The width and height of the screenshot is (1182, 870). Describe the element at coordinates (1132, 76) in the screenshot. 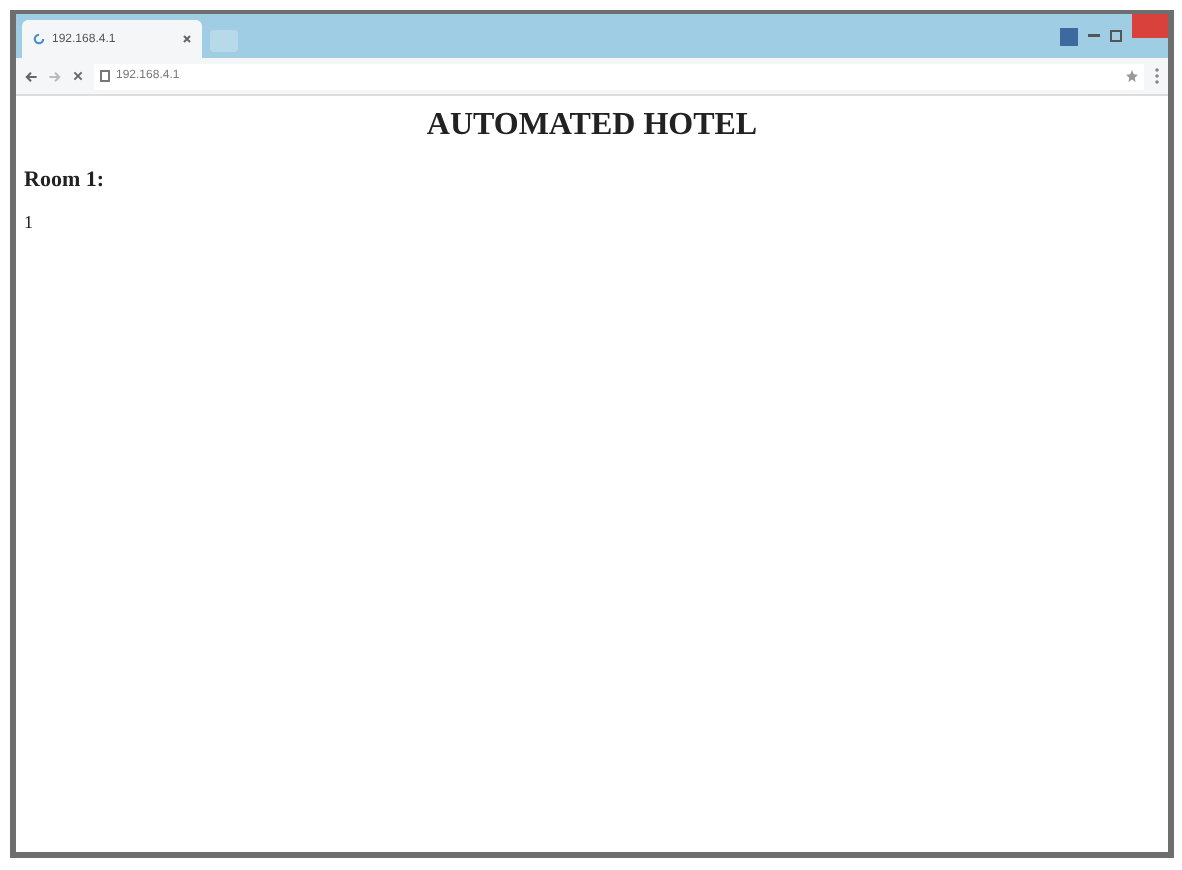

I see `star-icon` at that location.